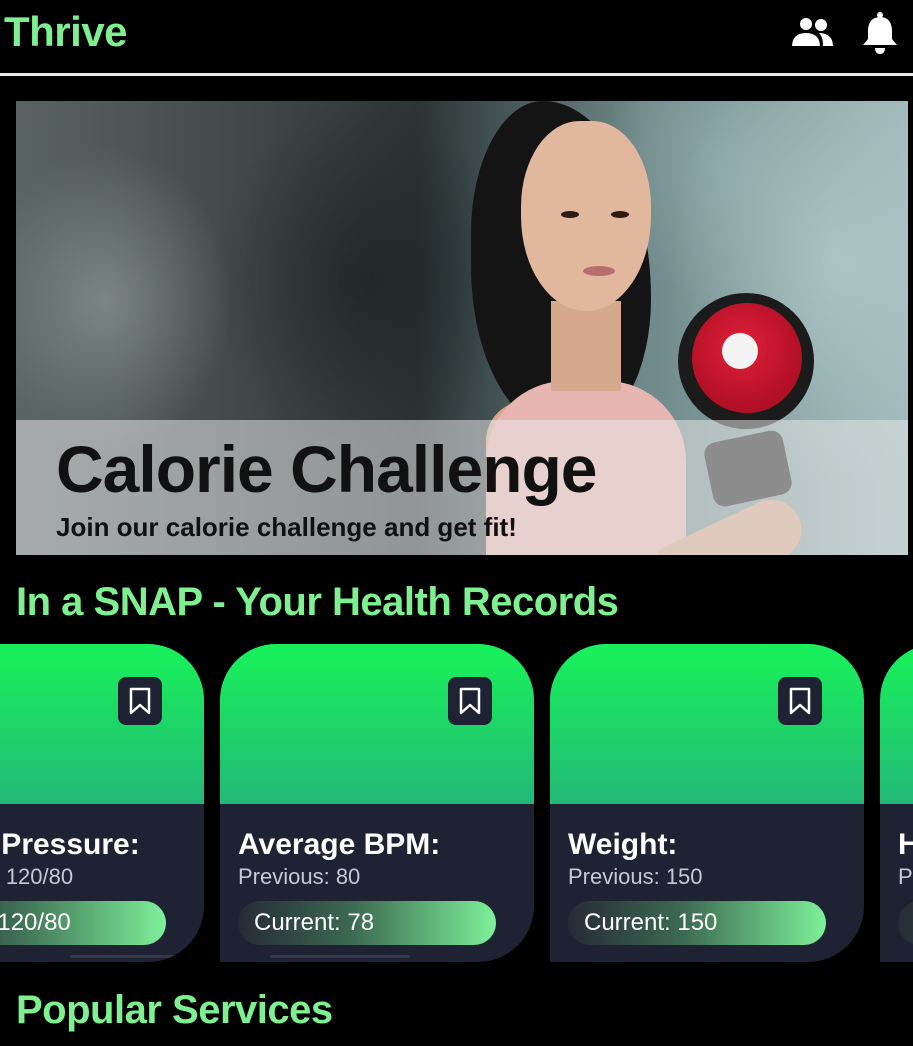 The height and width of the screenshot is (1046, 913). I want to click on app-header: Thrive, so click(456, 37).